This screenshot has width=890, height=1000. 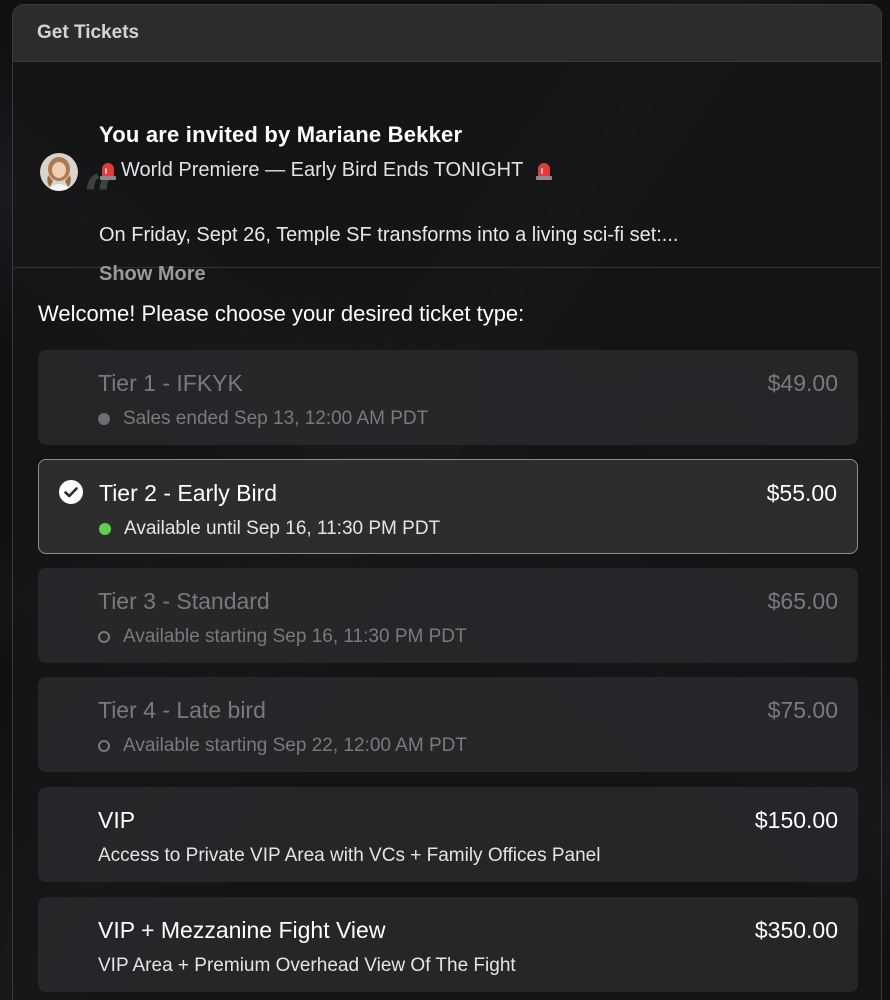 I want to click on ticket-name: Tier 2 - Early Bird, so click(x=188, y=493).